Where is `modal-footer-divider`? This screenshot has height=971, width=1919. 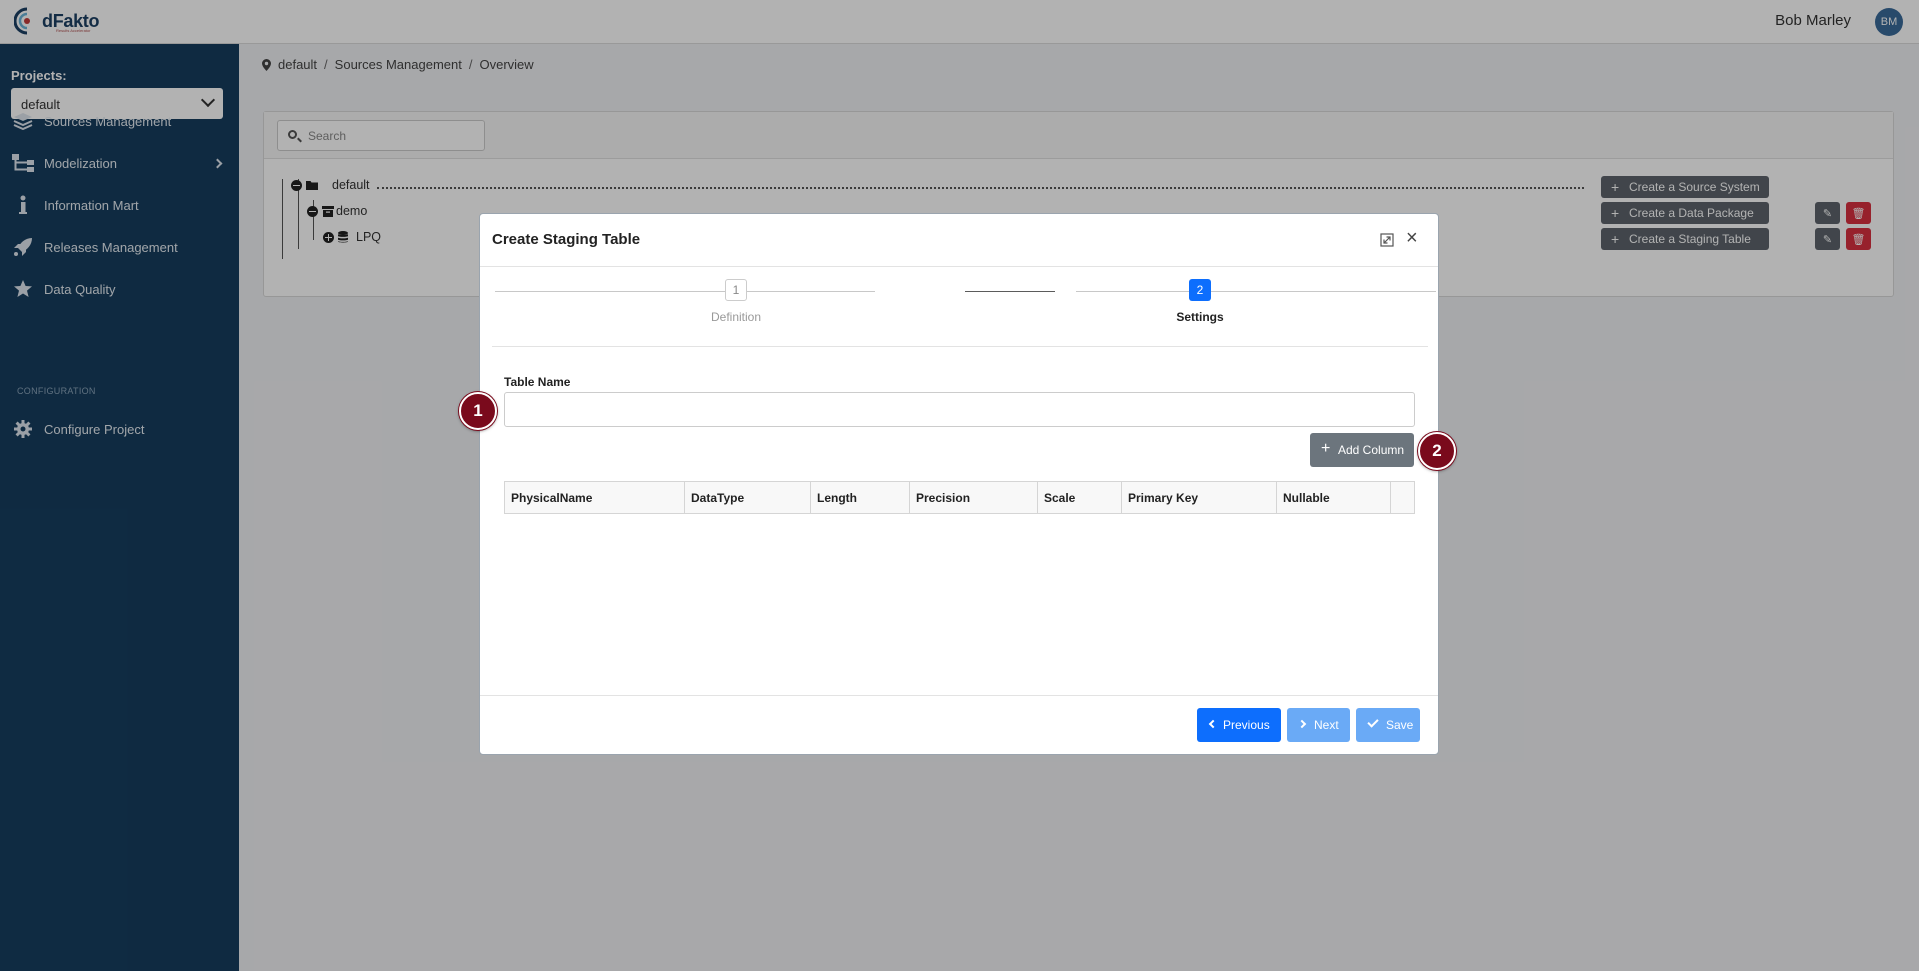 modal-footer-divider is located at coordinates (959, 695).